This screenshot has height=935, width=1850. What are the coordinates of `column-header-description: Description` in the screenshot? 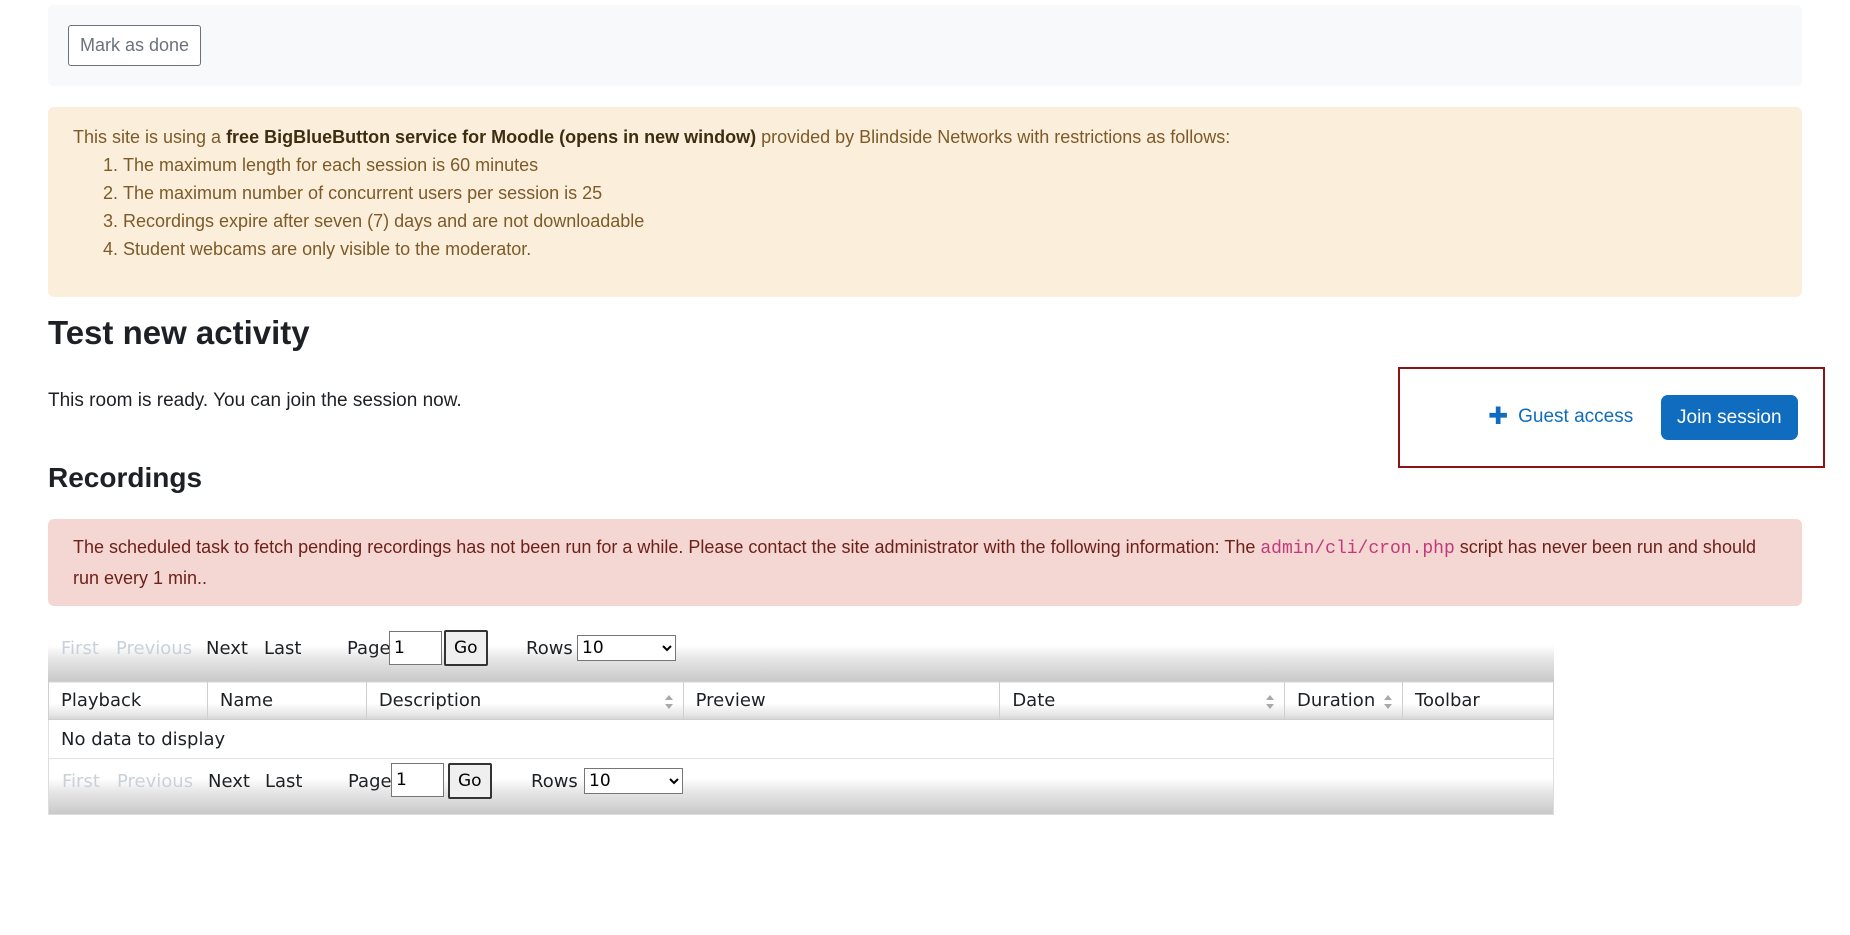 It's located at (524, 700).